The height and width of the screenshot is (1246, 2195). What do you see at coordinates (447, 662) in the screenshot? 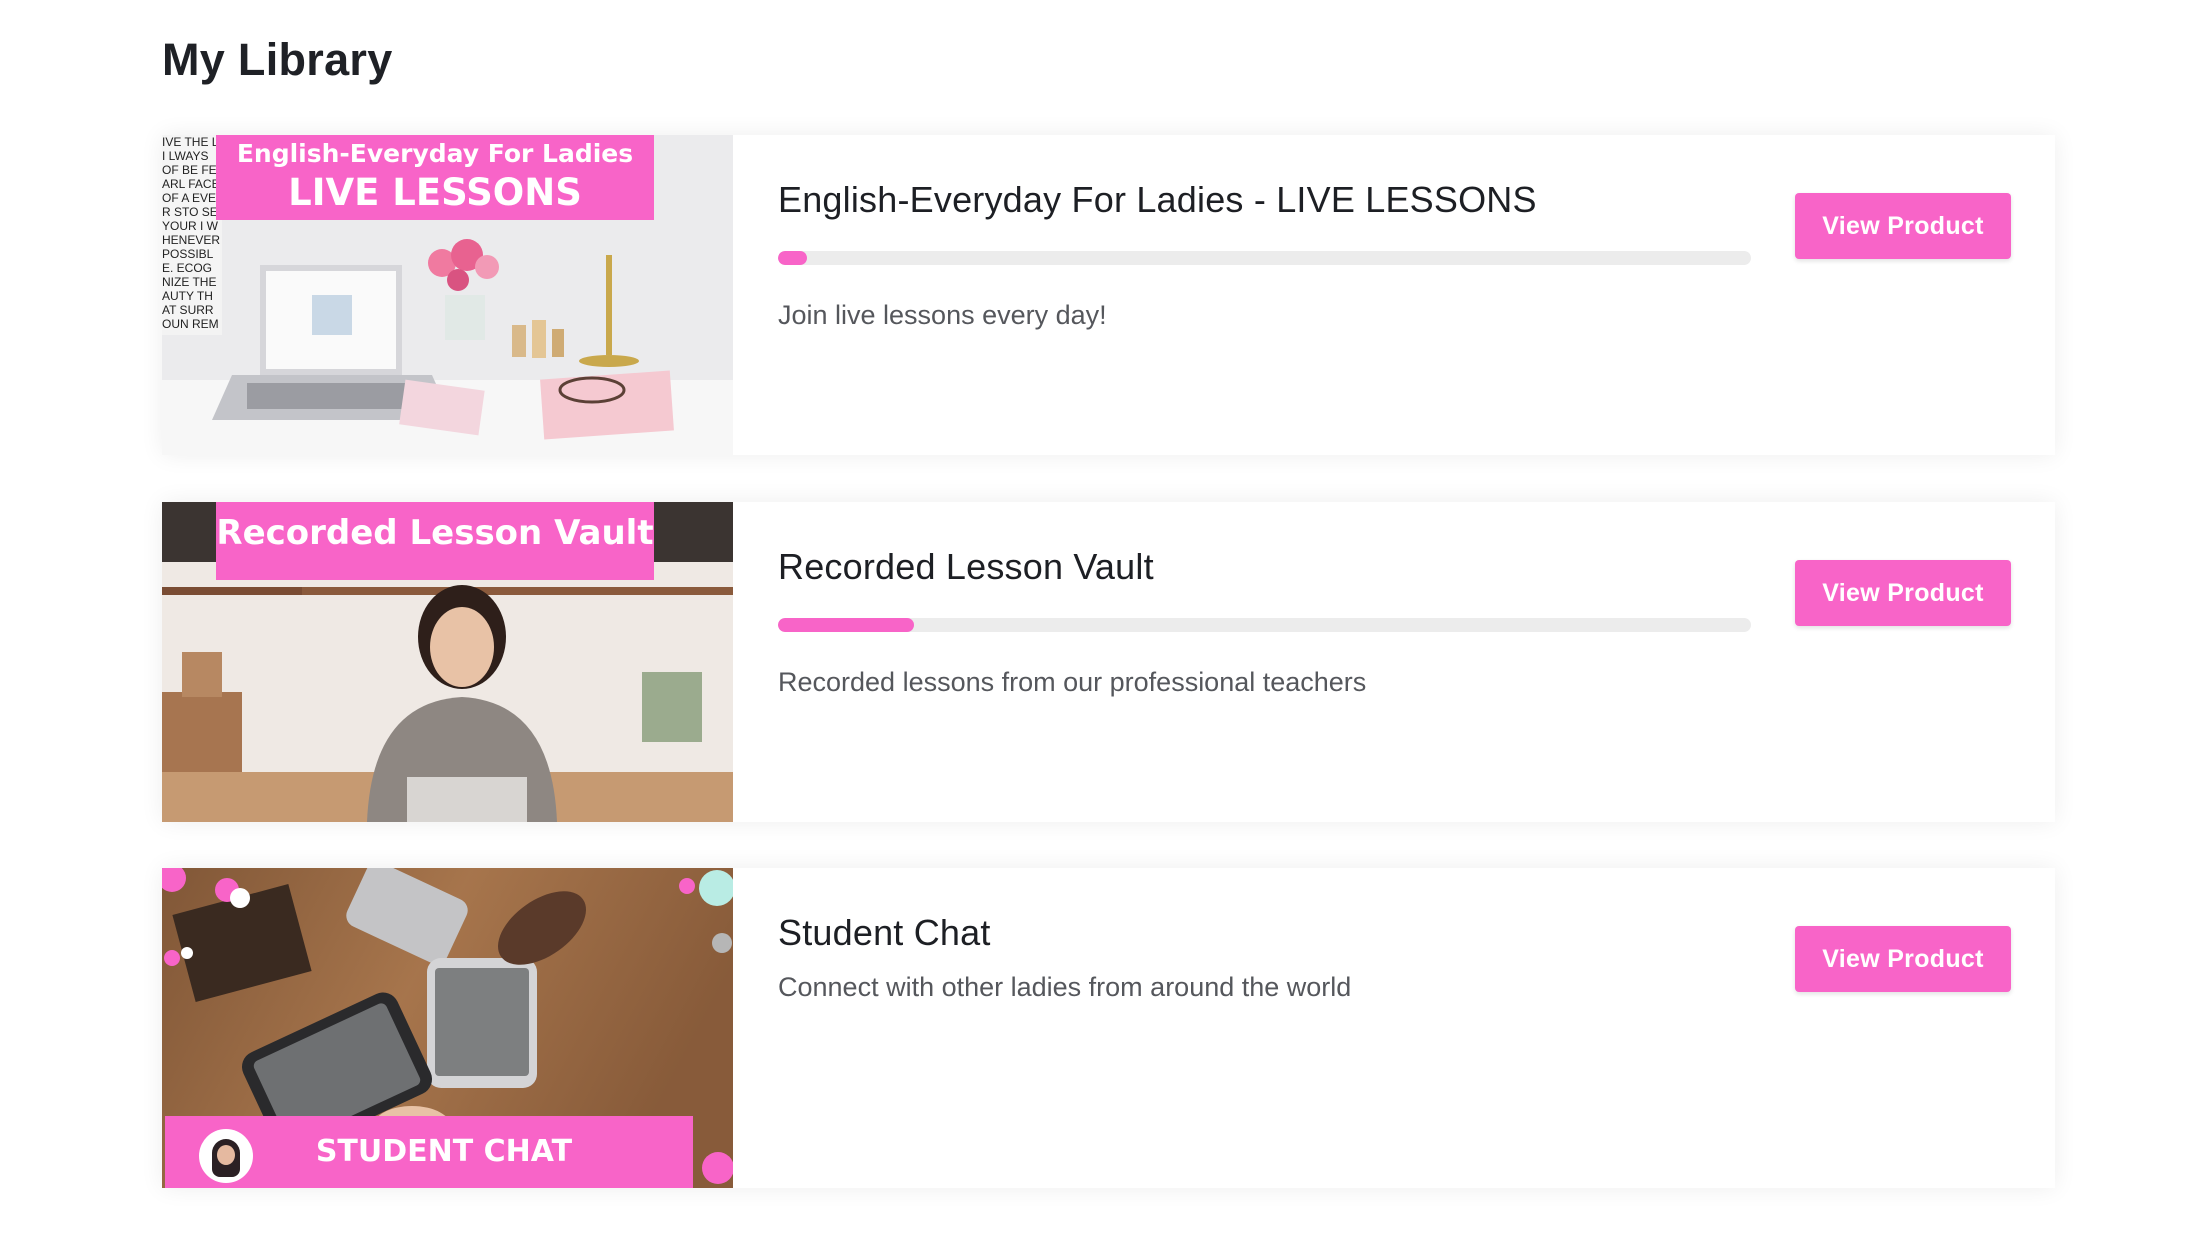
I see `product-thumbnail-recorded-vault: Recorded Lesson Vault` at bounding box center [447, 662].